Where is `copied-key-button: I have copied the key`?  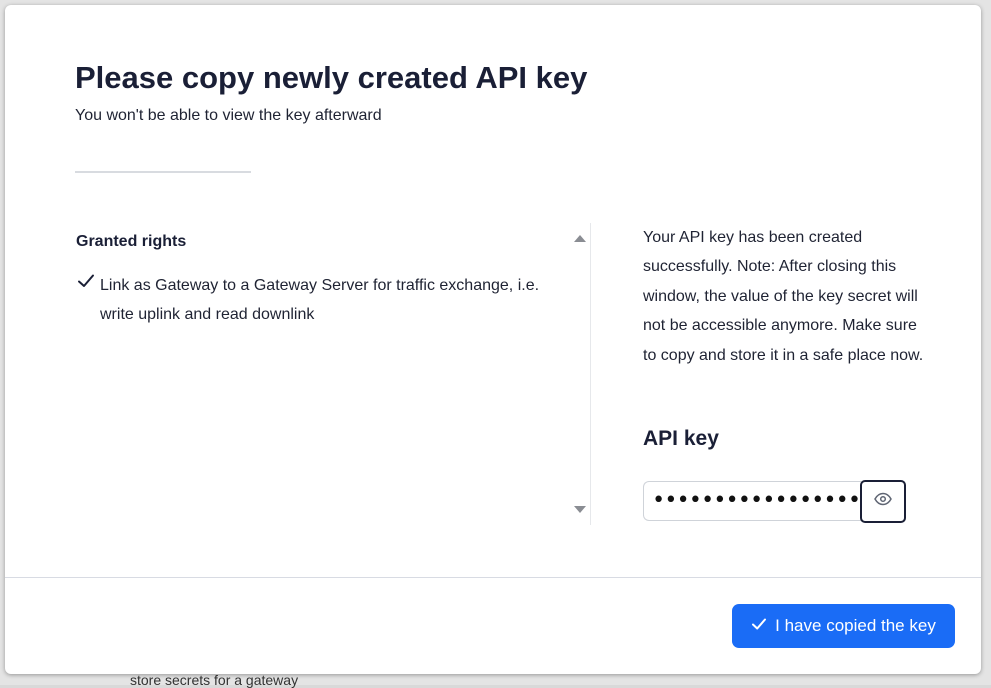 copied-key-button: I have copied the key is located at coordinates (843, 626).